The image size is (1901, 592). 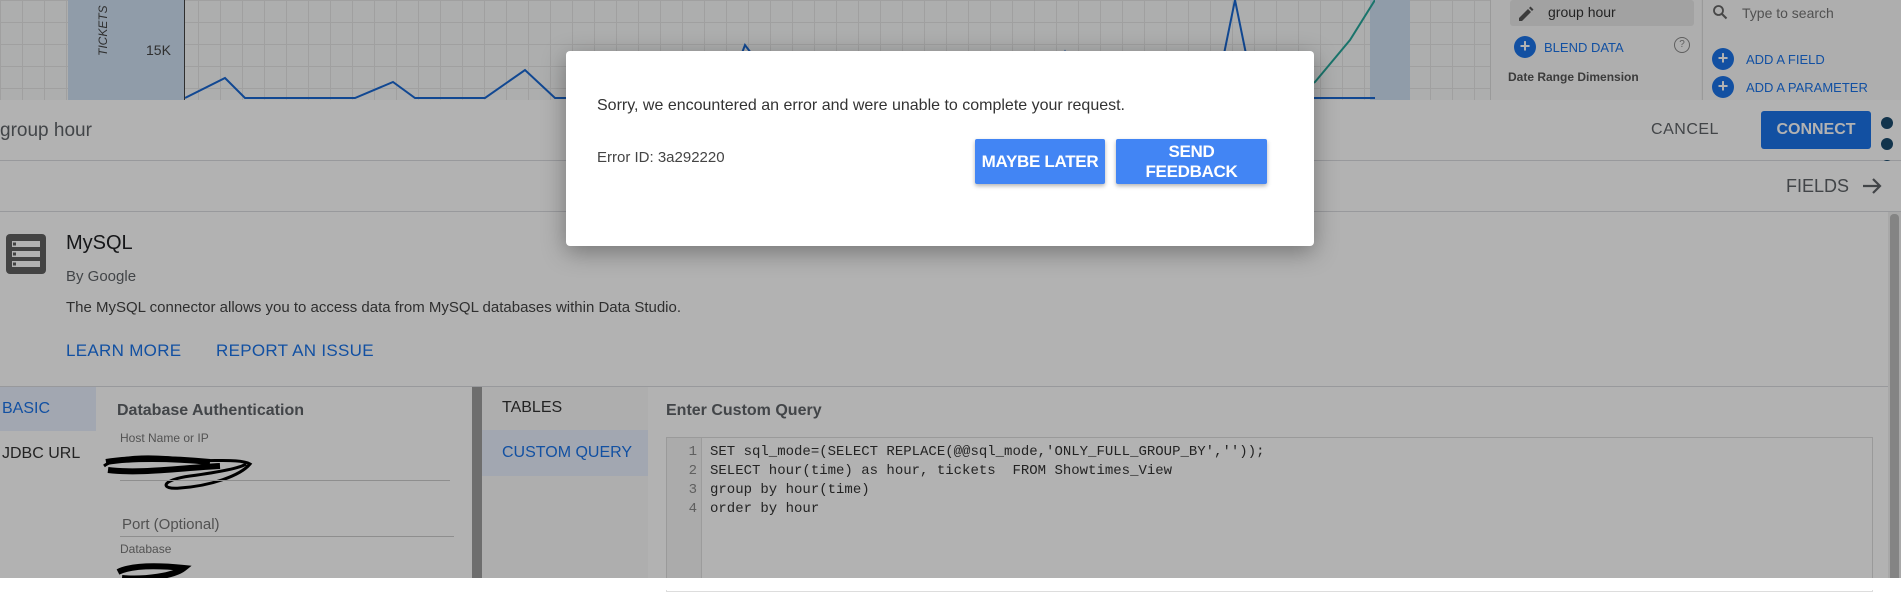 What do you see at coordinates (661, 157) in the screenshot?
I see `error-id: Error ID: 3a292220` at bounding box center [661, 157].